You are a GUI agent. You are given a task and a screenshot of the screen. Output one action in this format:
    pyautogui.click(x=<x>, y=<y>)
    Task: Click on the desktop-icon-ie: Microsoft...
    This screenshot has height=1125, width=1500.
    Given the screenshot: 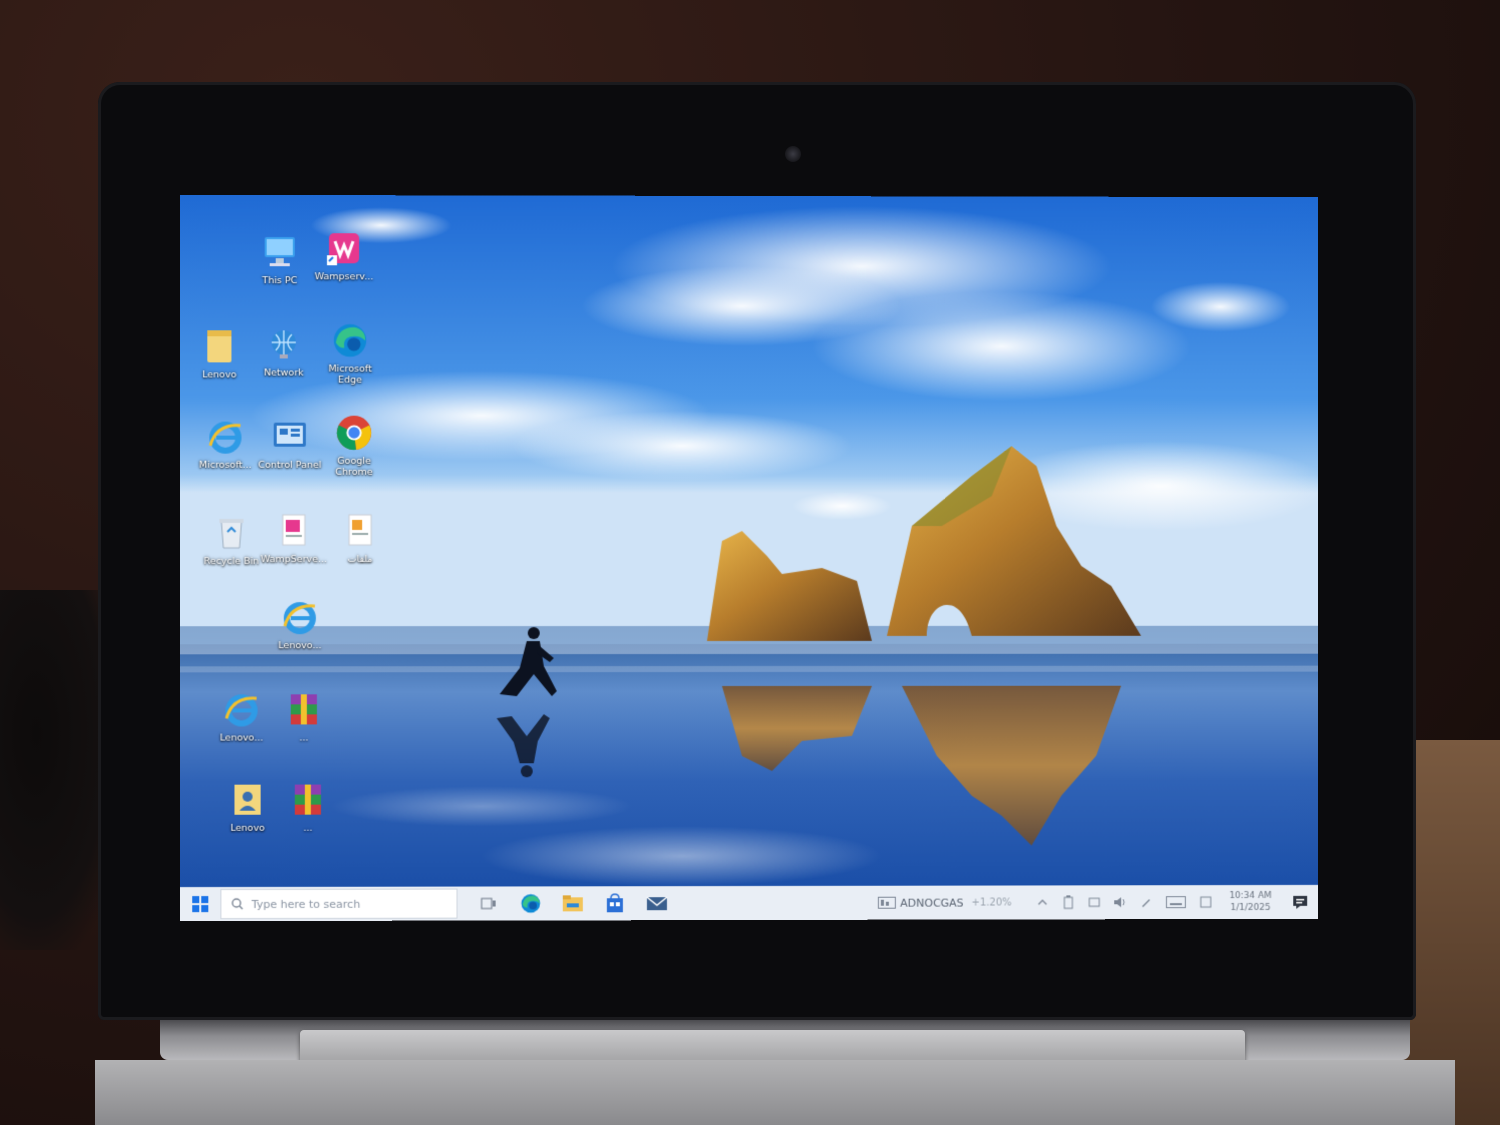 What is the action you would take?
    pyautogui.click(x=225, y=444)
    